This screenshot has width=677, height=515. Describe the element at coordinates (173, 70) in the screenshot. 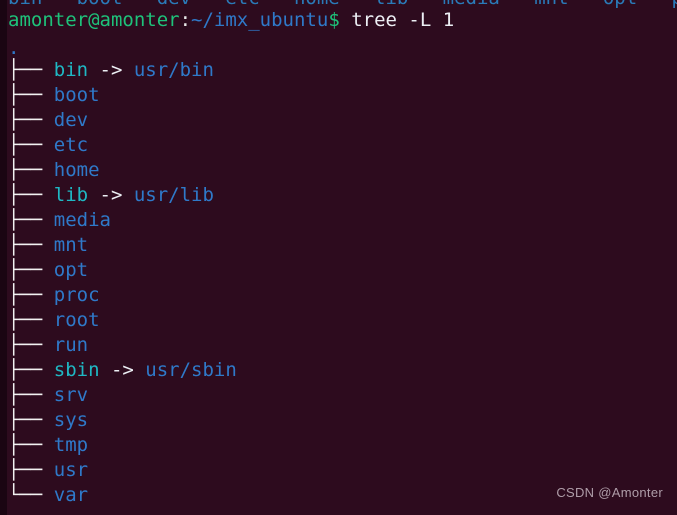

I see `symlink-target: usr/bin` at that location.